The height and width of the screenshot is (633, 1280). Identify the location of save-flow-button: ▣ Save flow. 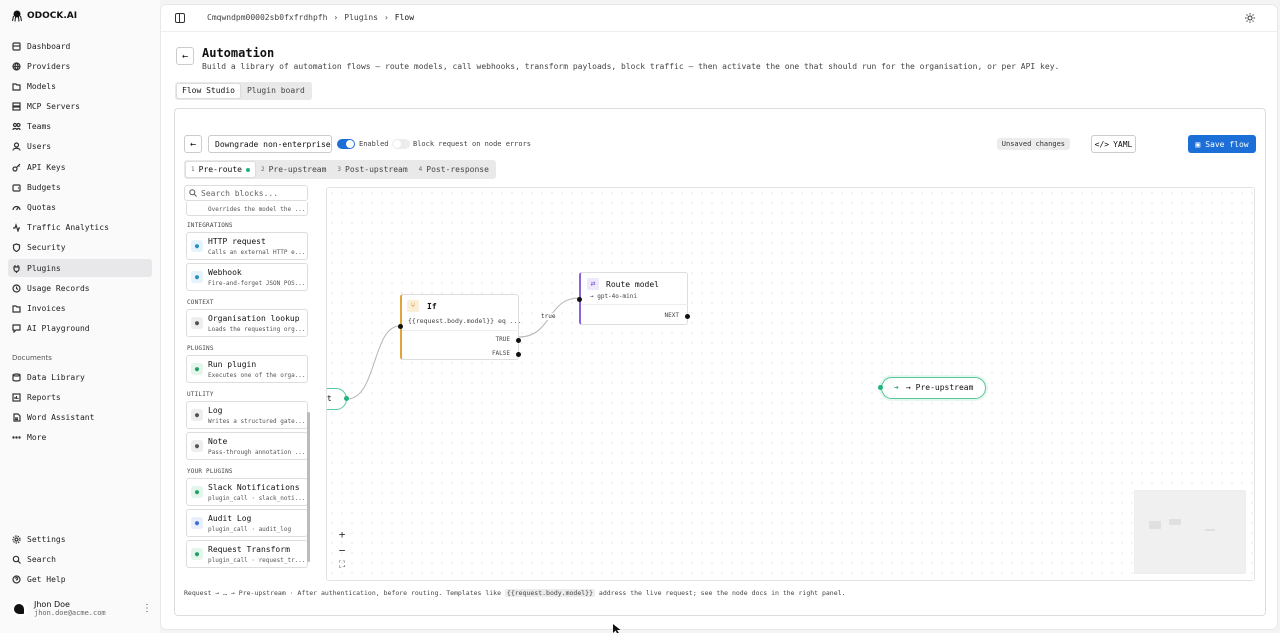
(1222, 144).